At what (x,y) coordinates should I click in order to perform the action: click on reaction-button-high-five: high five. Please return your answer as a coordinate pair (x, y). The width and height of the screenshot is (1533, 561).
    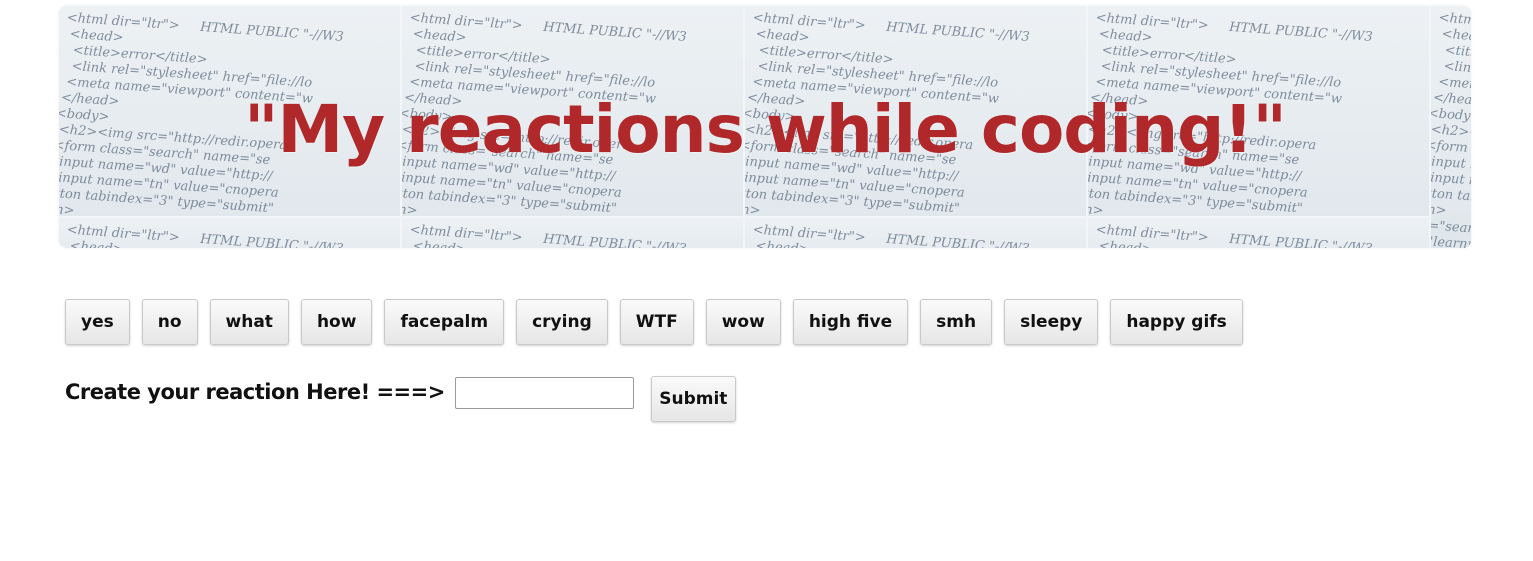
    Looking at the image, I should click on (850, 322).